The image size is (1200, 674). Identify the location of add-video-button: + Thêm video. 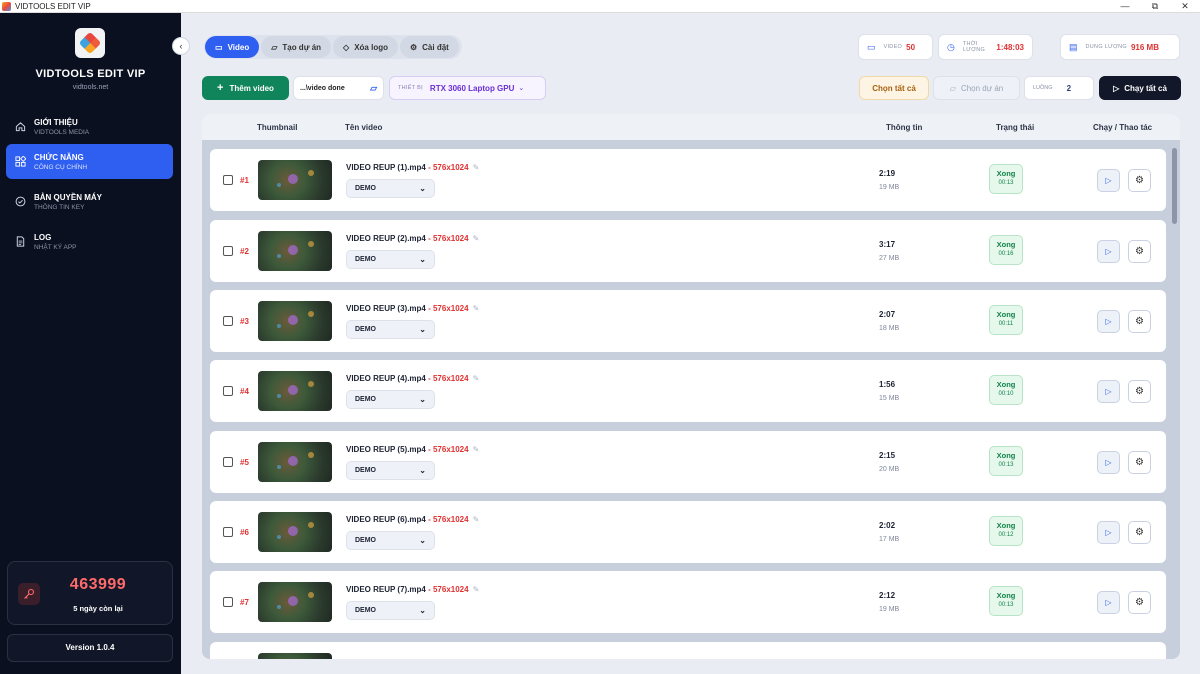
(245, 88).